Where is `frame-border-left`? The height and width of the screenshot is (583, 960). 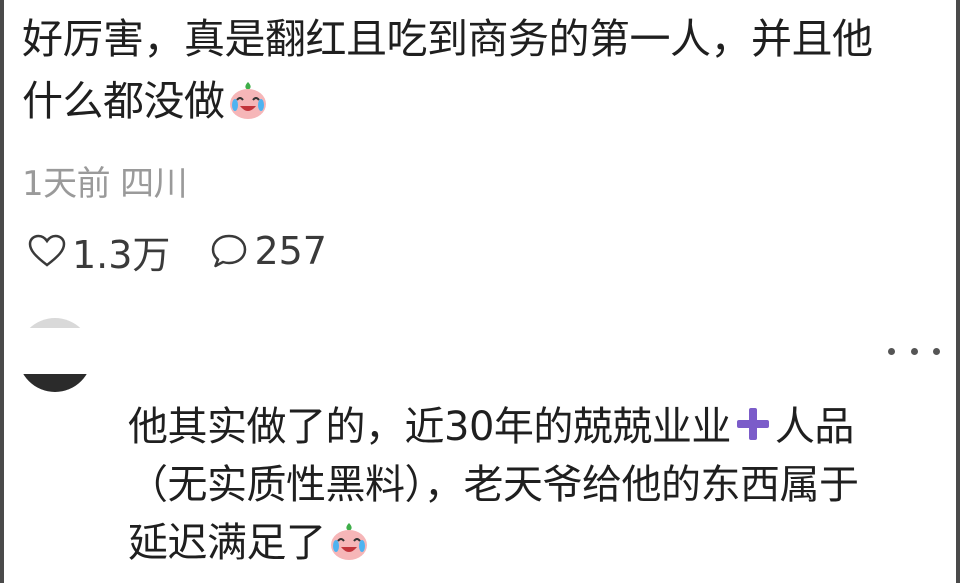 frame-border-left is located at coordinates (2, 291).